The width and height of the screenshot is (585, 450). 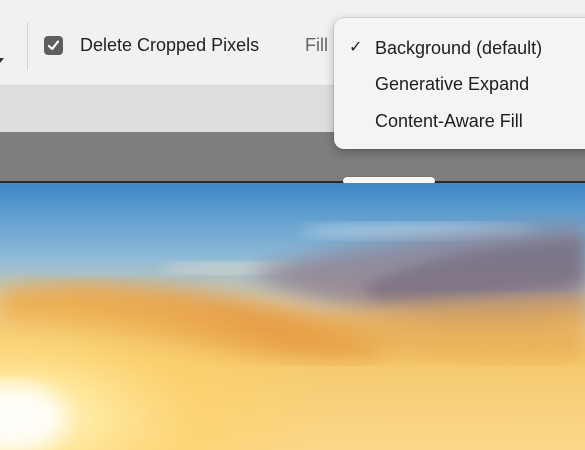 I want to click on dropdown-item-label: Generative Expand, so click(x=452, y=84).